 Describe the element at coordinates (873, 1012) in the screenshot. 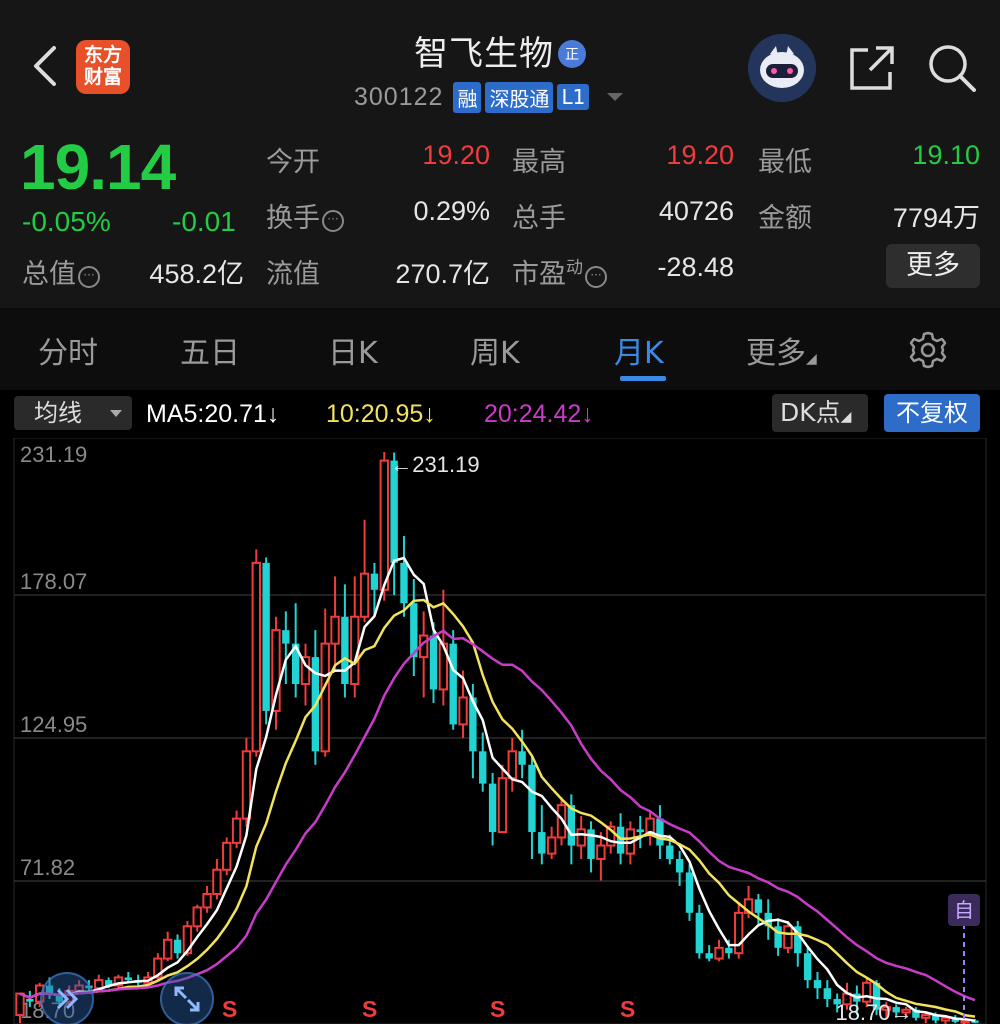

I see `min-price-annotation: 18.70→` at that location.